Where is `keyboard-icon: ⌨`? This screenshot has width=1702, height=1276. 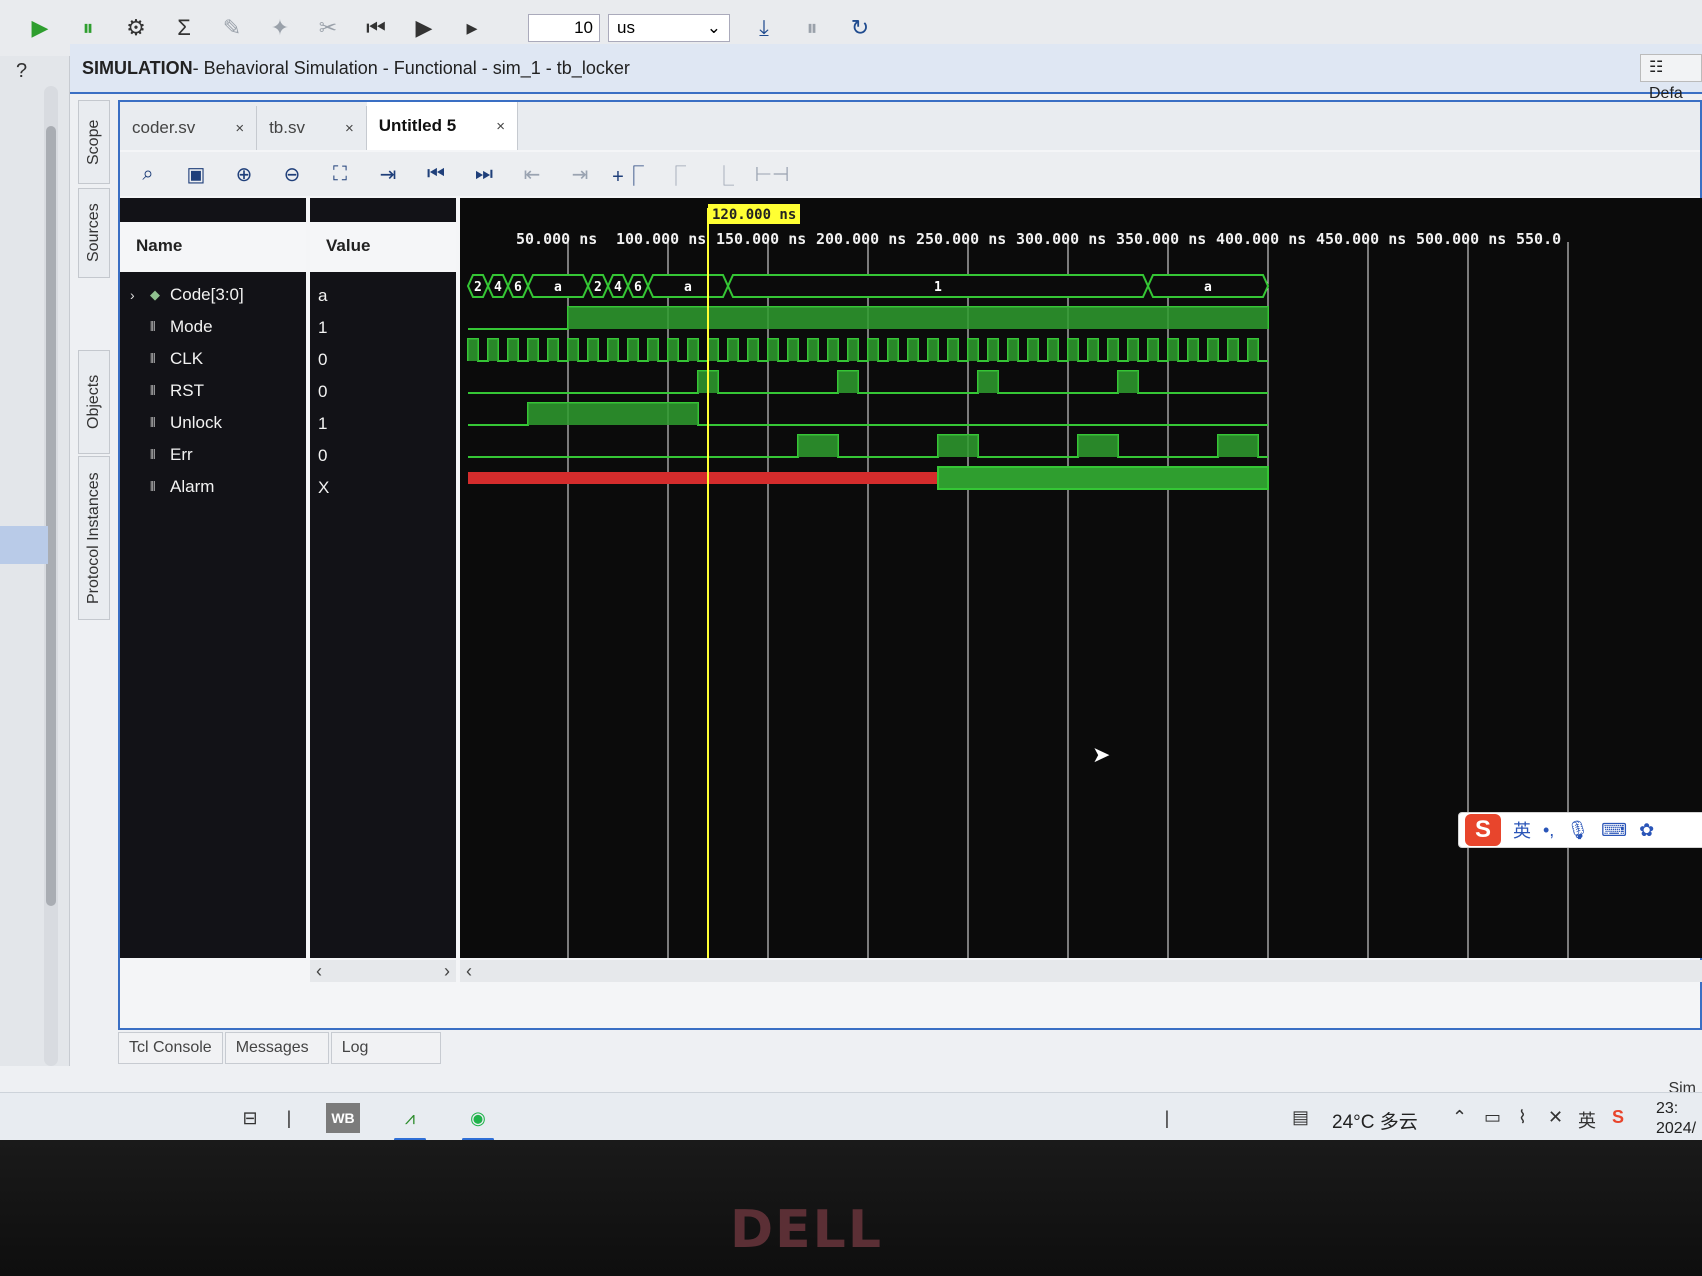
keyboard-icon: ⌨ is located at coordinates (1614, 830).